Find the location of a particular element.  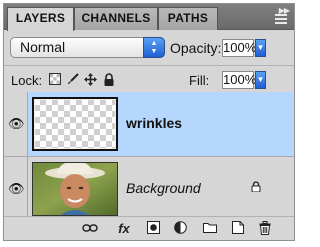

lock-label: Lock: is located at coordinates (27, 80).